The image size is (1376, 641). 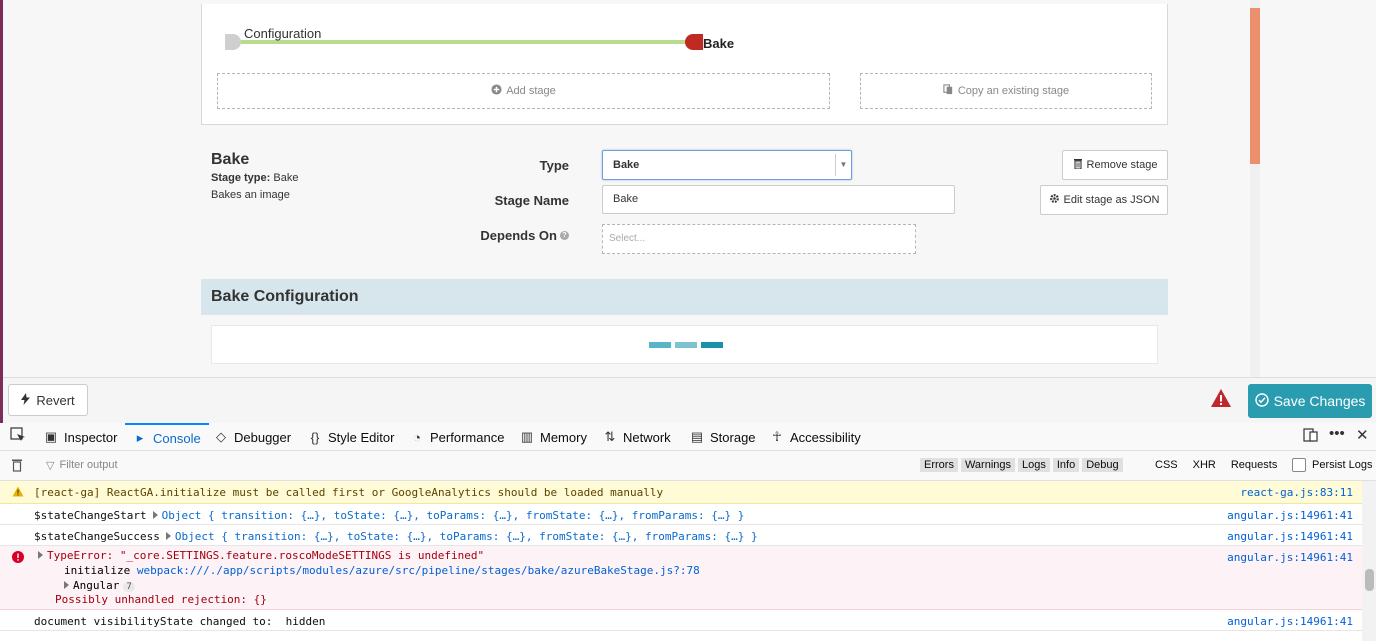 I want to click on edit-json-label: Edit stage as JSON, so click(x=1111, y=200).